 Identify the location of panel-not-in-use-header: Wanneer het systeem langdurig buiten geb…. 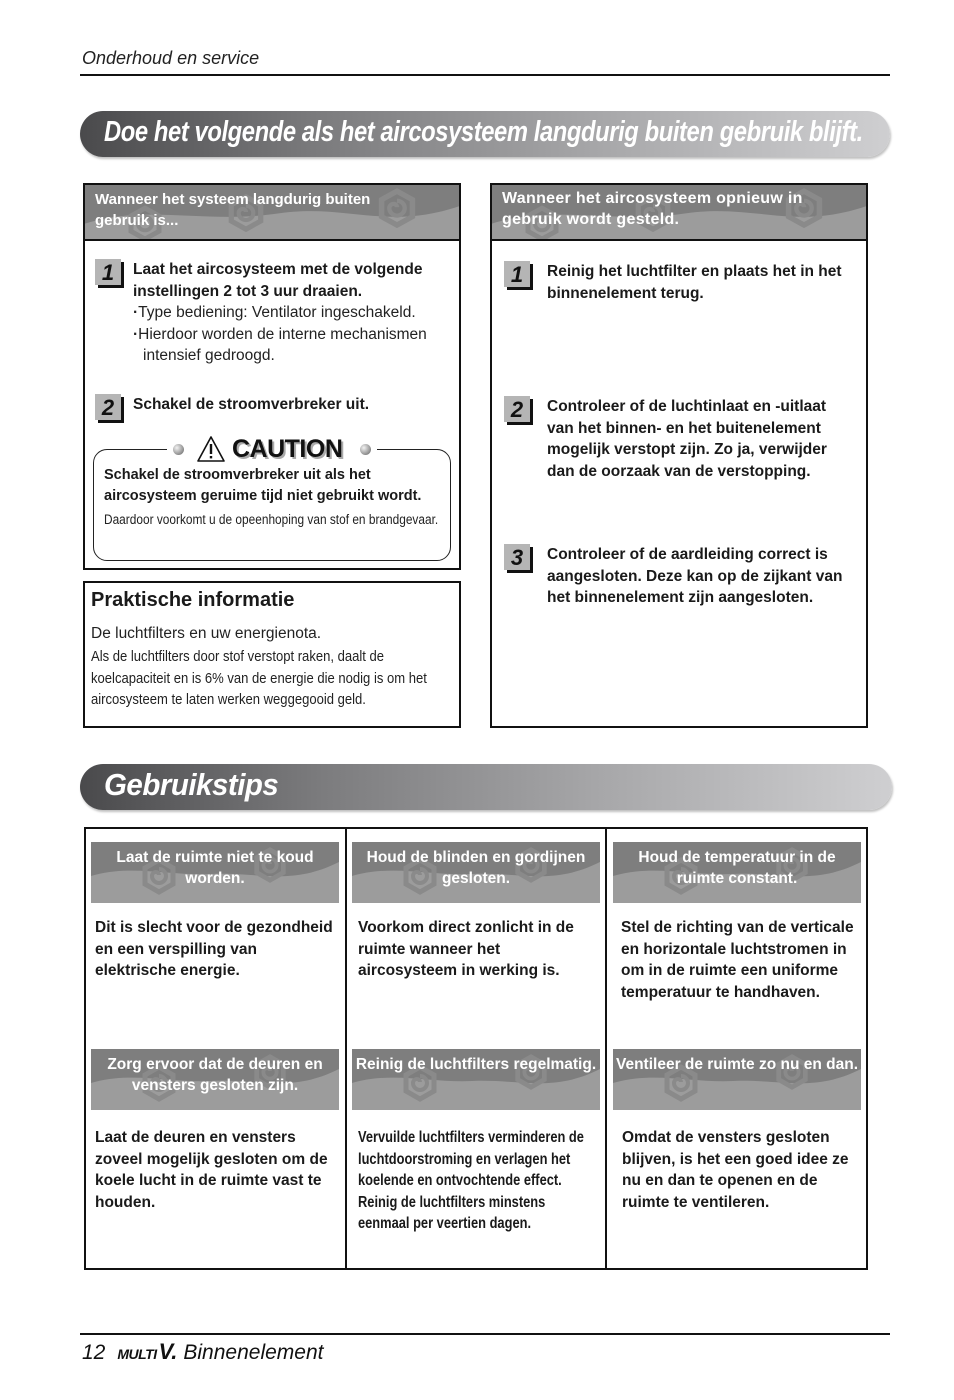
(272, 213).